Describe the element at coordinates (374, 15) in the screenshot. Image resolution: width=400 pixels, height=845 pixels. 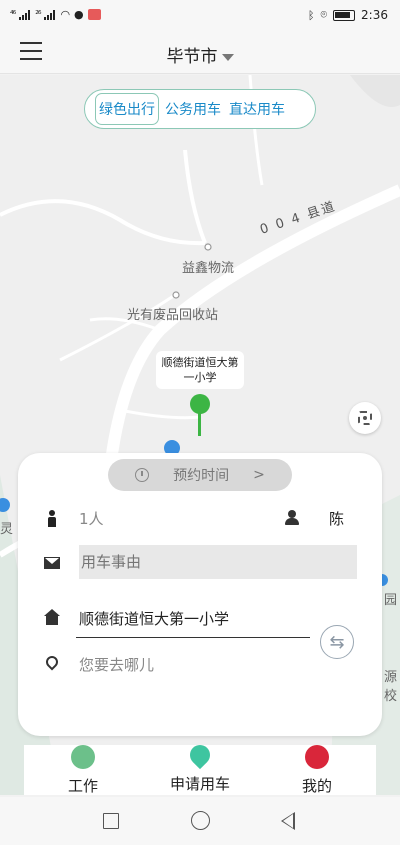
I see `clock-time: 2:36` at that location.